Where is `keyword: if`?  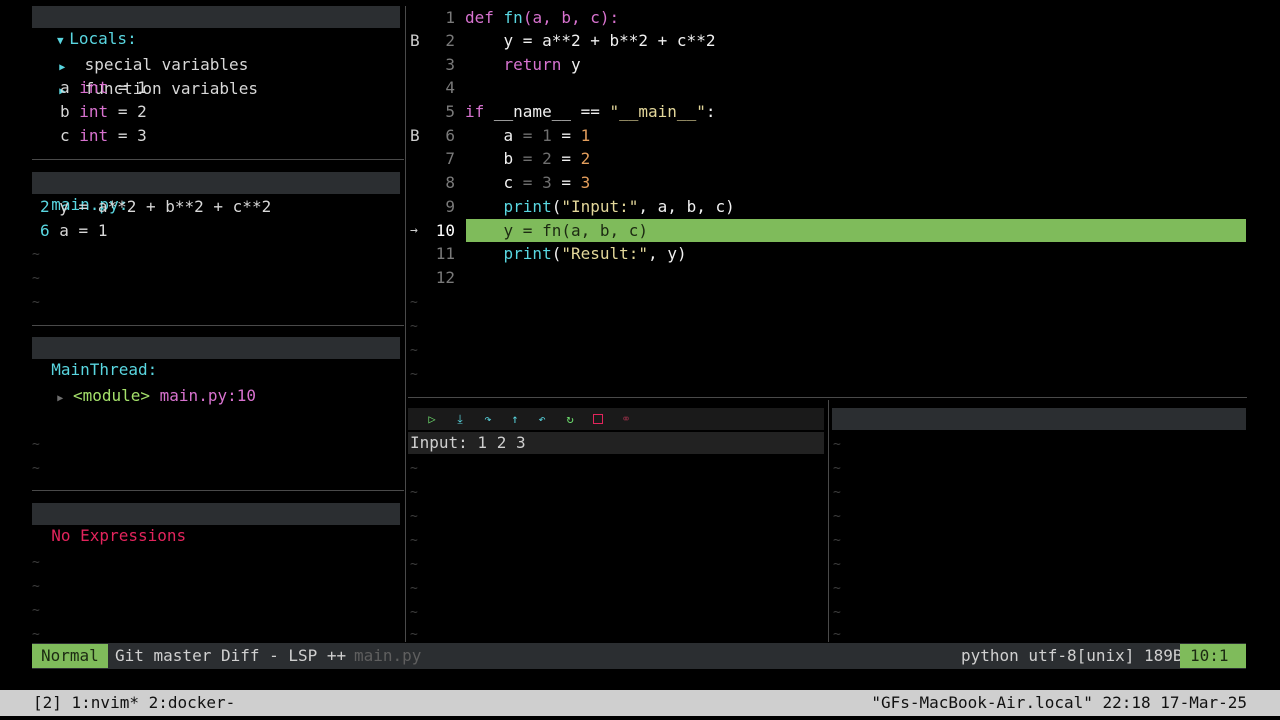
keyword: if is located at coordinates (475, 111).